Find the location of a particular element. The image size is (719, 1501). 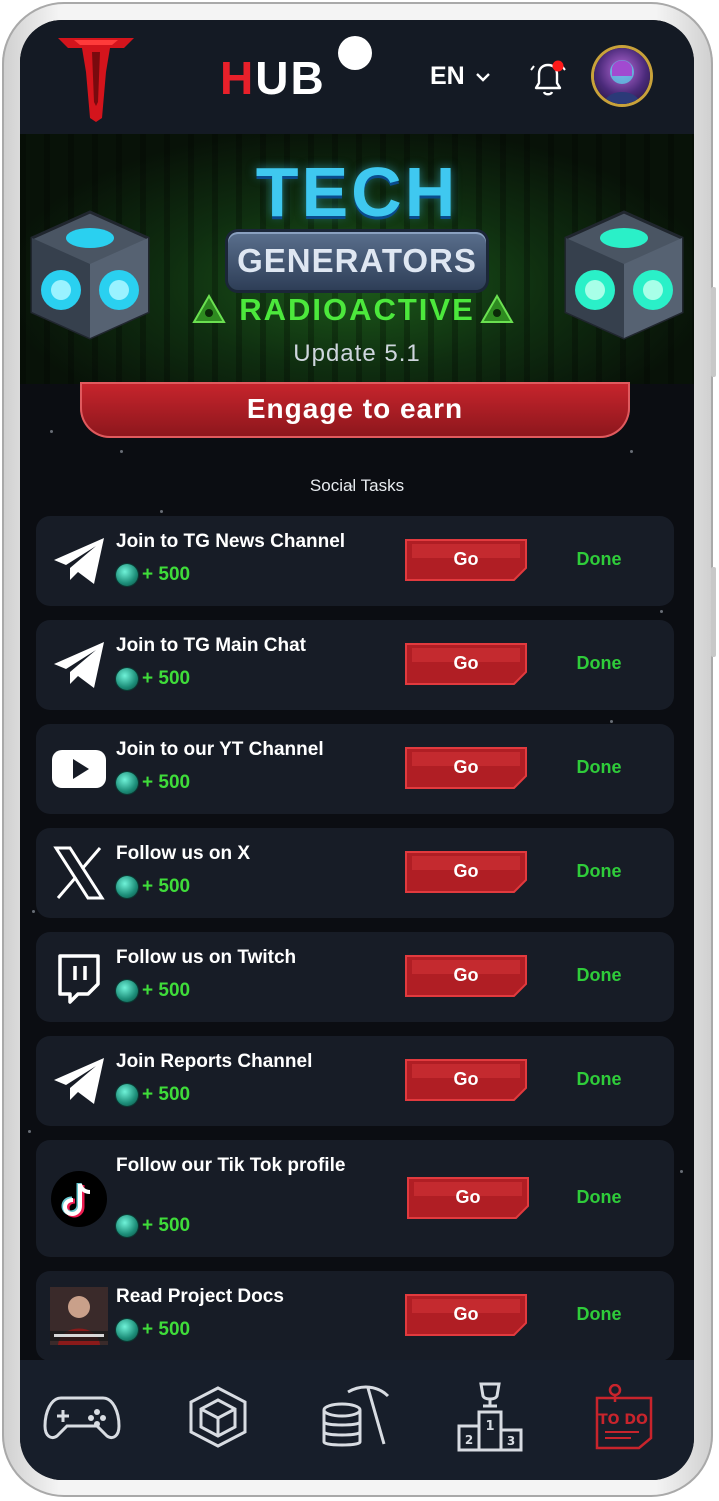

leaderboard-icon: 12 3 is located at coordinates (490, 1417).